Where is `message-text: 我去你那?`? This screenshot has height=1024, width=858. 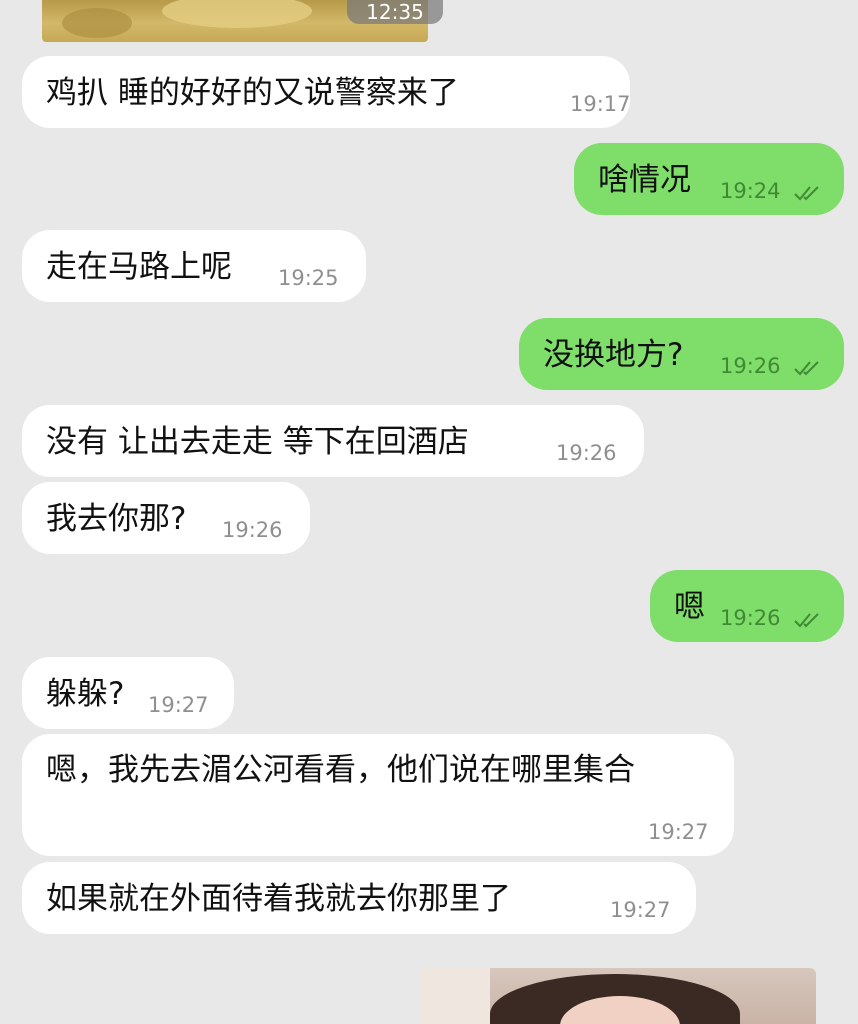
message-text: 我去你那? is located at coordinates (116, 519).